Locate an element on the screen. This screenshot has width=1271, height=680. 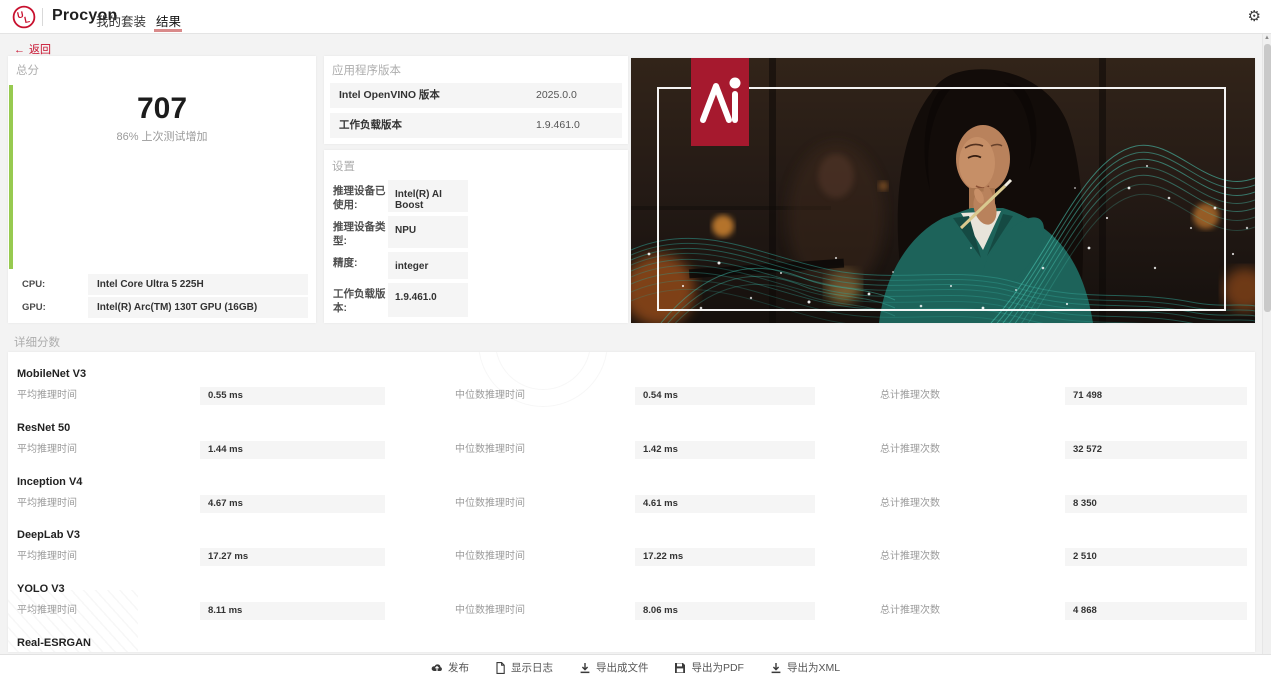
model-section-esrgan: Real-ESRGAN is located at coordinates (631, 644).